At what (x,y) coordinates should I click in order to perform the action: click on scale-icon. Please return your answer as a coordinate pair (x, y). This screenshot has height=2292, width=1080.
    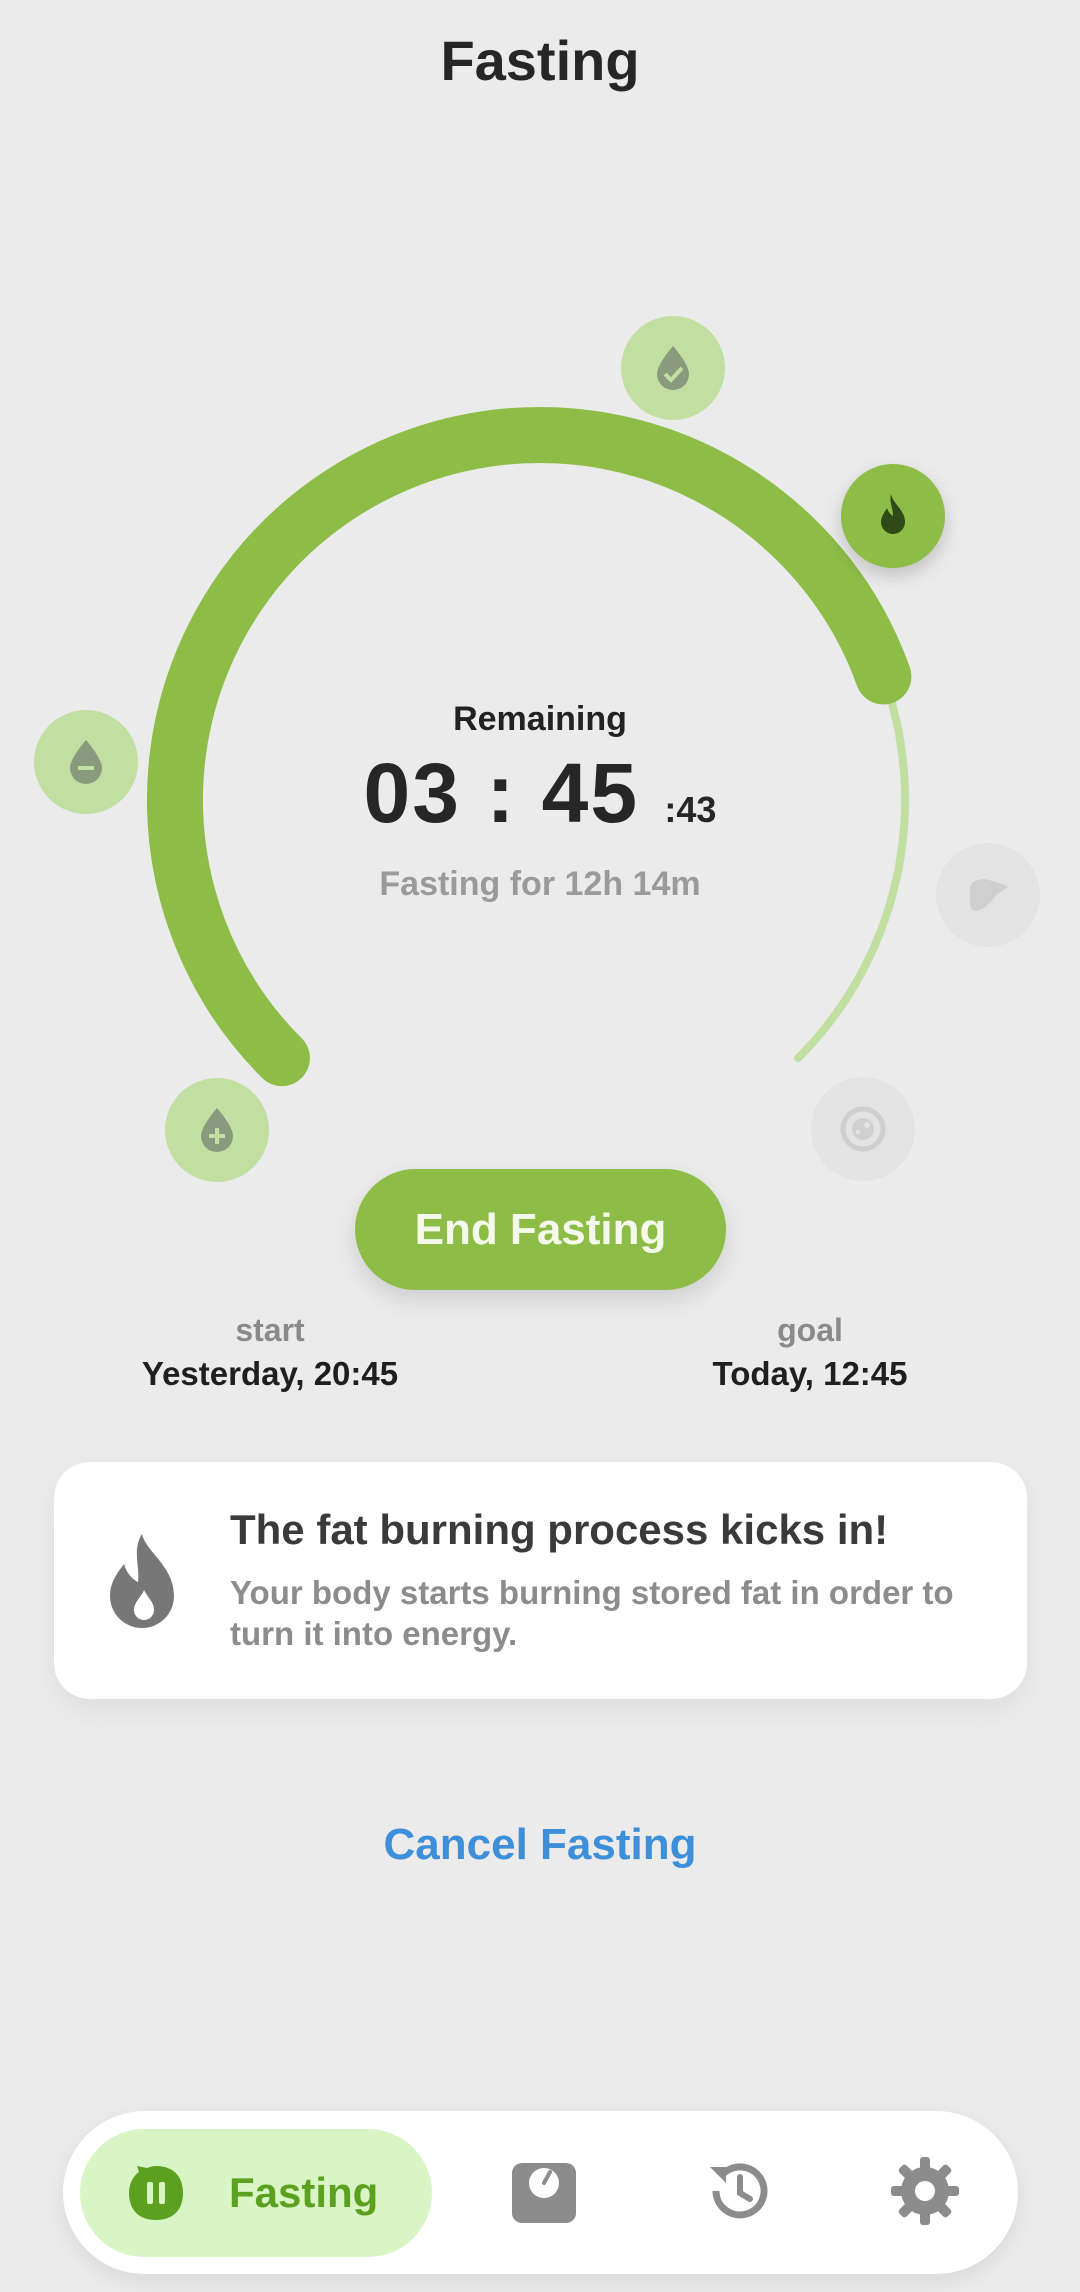
    Looking at the image, I should click on (544, 2193).